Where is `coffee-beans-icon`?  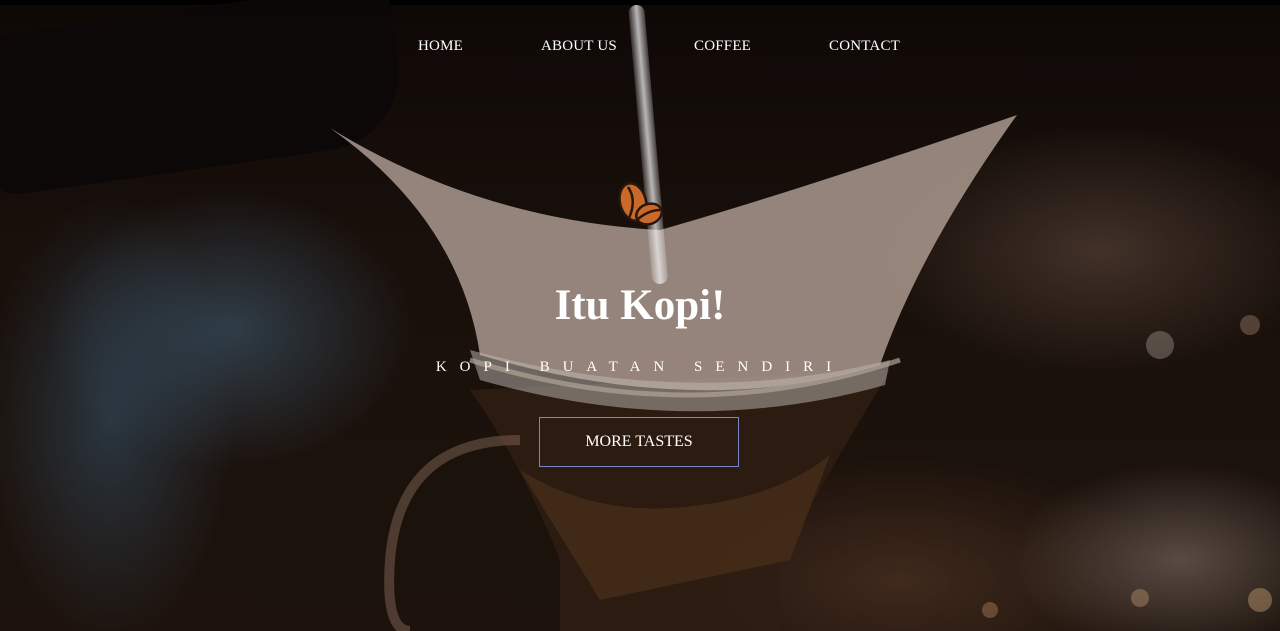 coffee-beans-icon is located at coordinates (640, 204).